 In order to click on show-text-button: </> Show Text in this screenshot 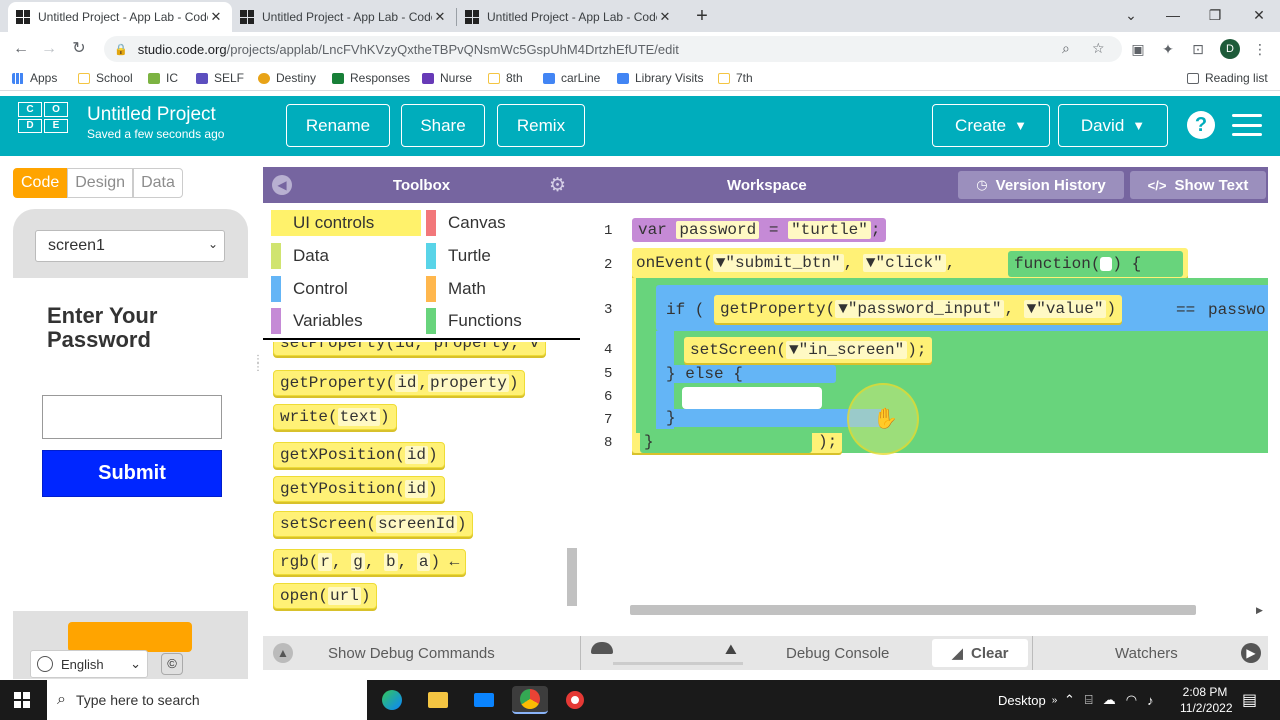, I will do `click(1198, 185)`.